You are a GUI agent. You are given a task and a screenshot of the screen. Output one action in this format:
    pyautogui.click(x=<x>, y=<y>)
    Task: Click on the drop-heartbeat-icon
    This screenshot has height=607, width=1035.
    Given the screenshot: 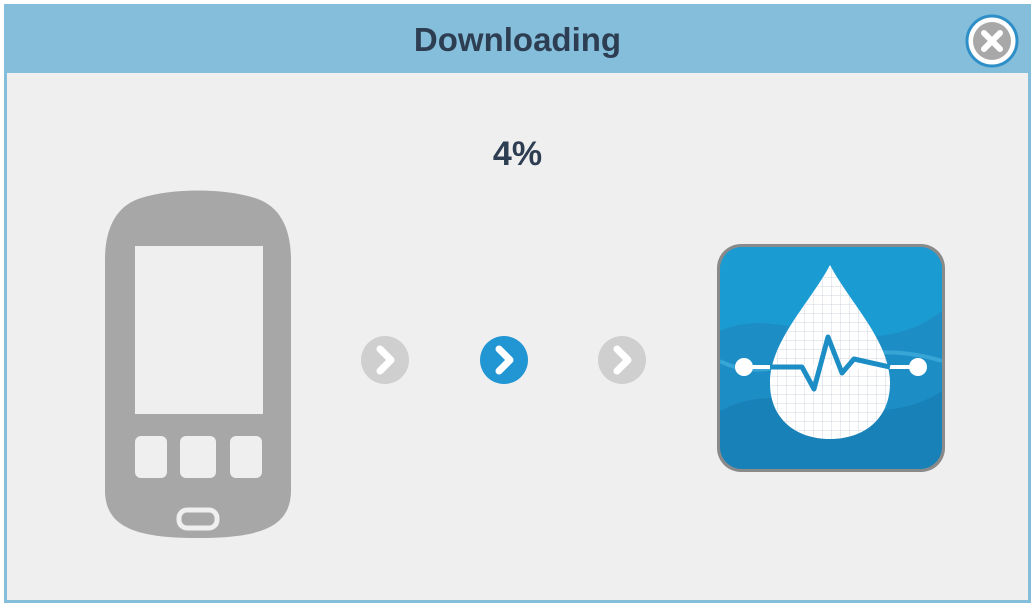 What is the action you would take?
    pyautogui.click(x=831, y=358)
    